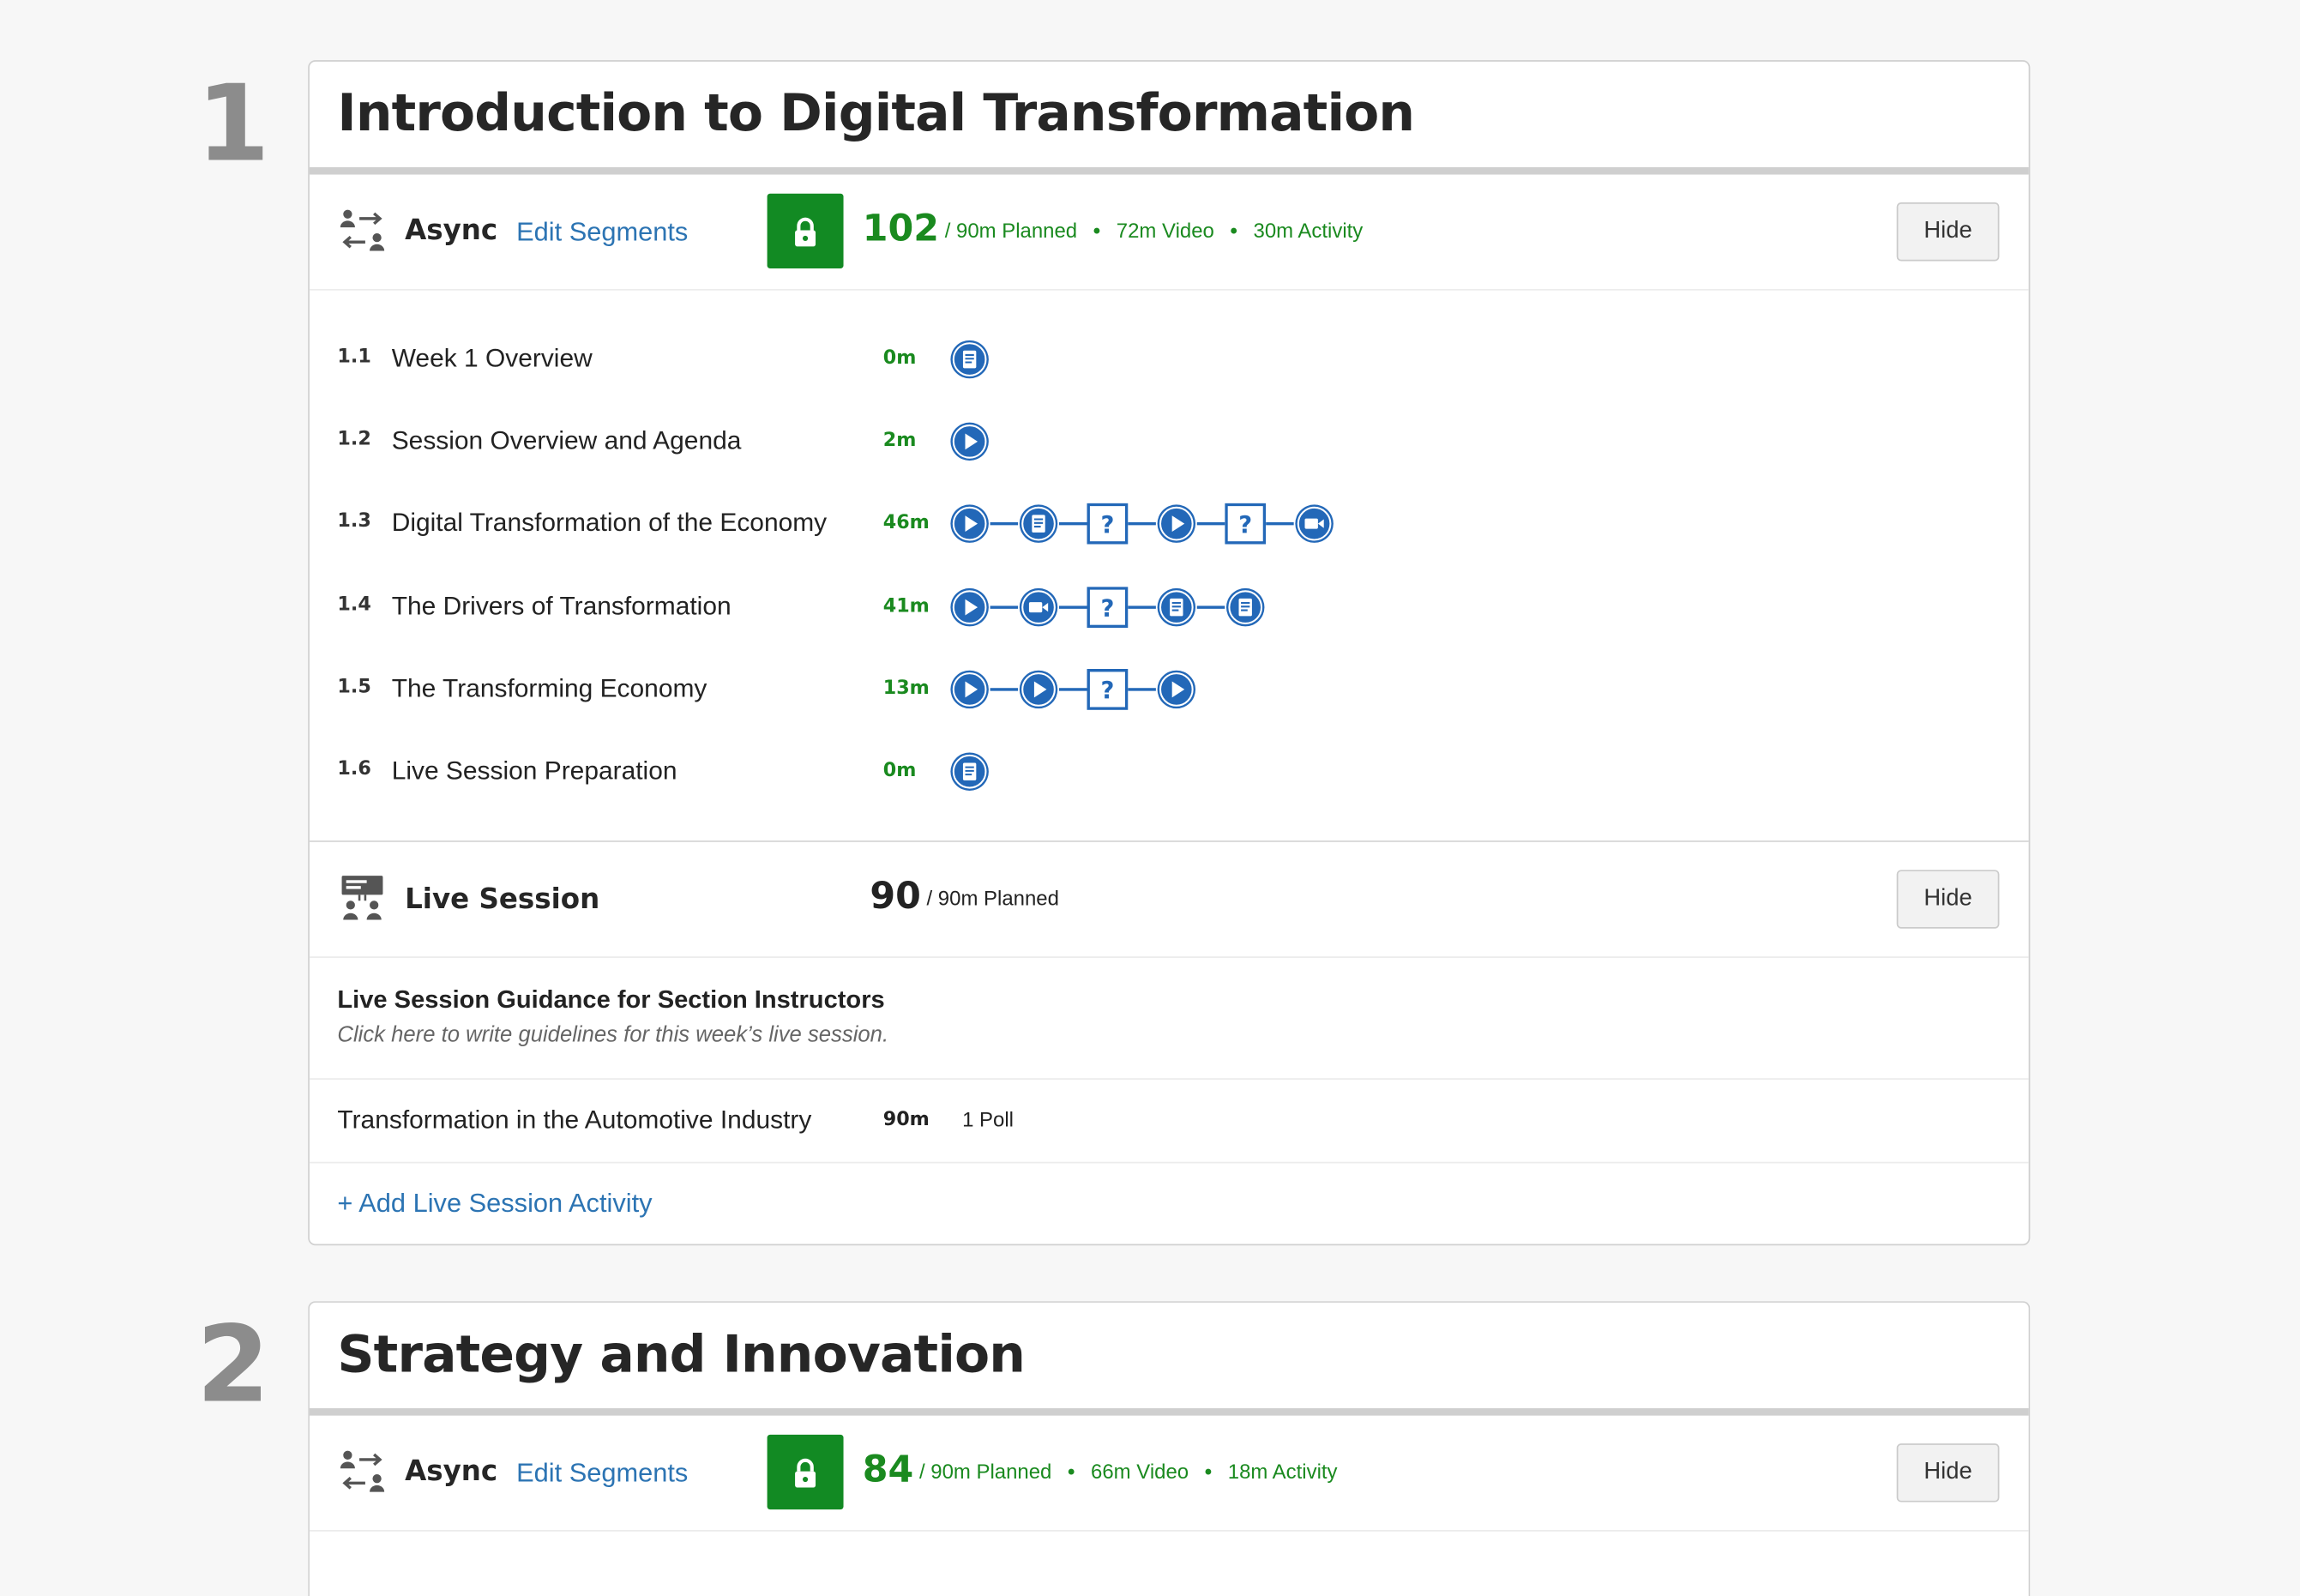  What do you see at coordinates (895, 896) in the screenshot?
I see `live-total: 90` at bounding box center [895, 896].